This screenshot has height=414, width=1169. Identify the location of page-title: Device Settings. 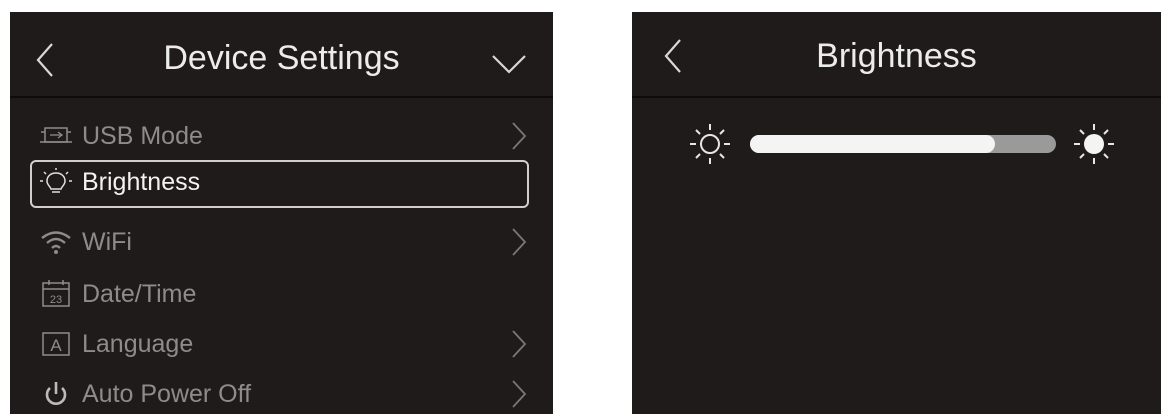
(281, 58).